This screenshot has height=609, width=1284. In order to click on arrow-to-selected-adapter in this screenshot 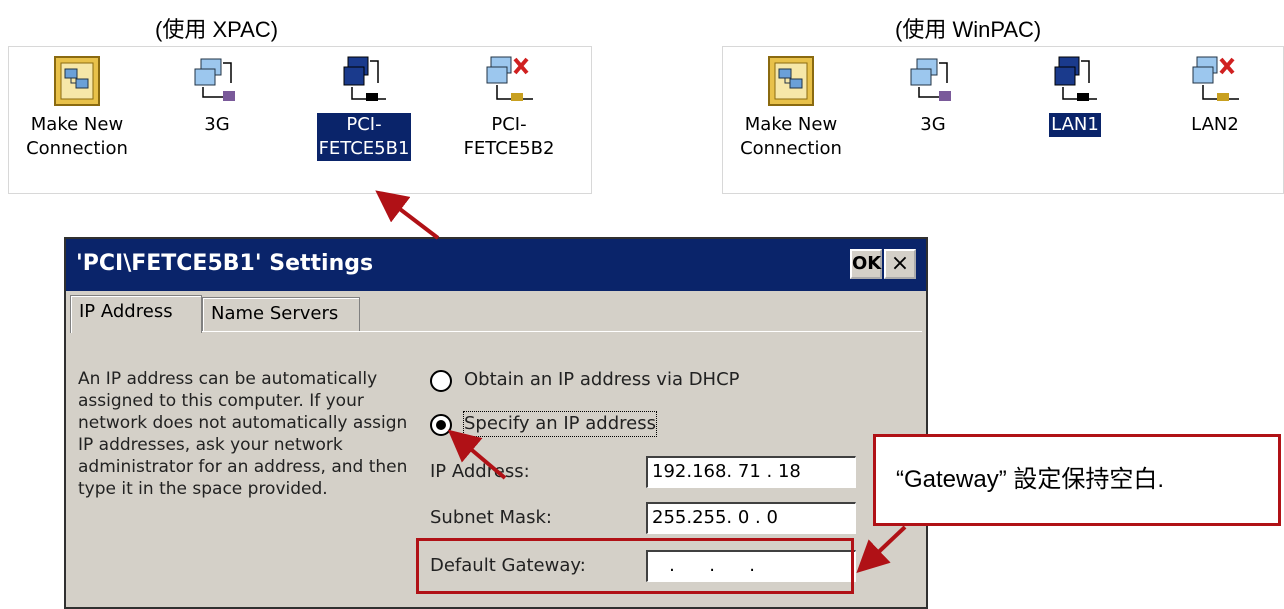, I will do `click(407, 215)`.